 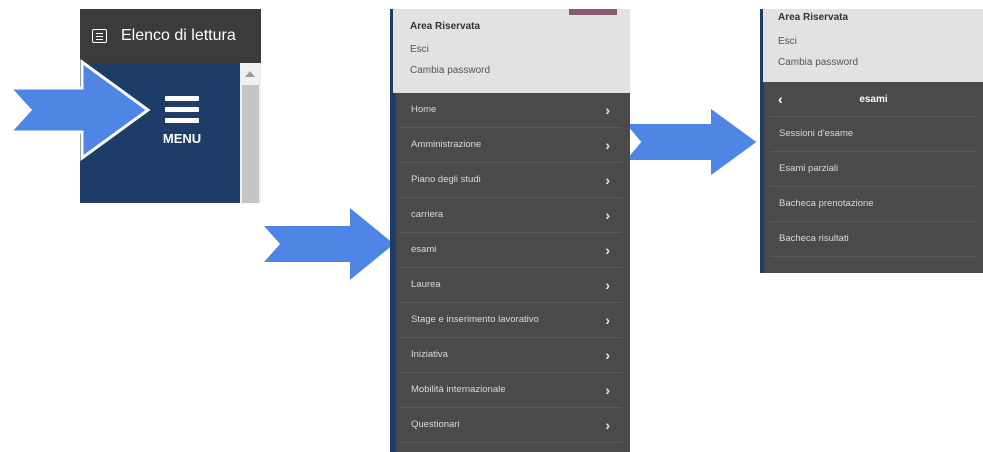 What do you see at coordinates (458, 389) in the screenshot?
I see `nav-item-label: Mobilità internazionale` at bounding box center [458, 389].